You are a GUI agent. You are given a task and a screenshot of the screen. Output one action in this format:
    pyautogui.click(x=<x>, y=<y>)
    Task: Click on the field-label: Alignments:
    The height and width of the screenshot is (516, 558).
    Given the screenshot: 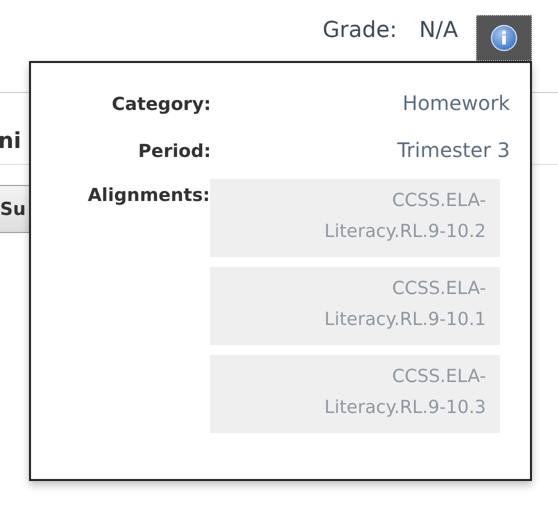 What is the action you would take?
    pyautogui.click(x=148, y=195)
    